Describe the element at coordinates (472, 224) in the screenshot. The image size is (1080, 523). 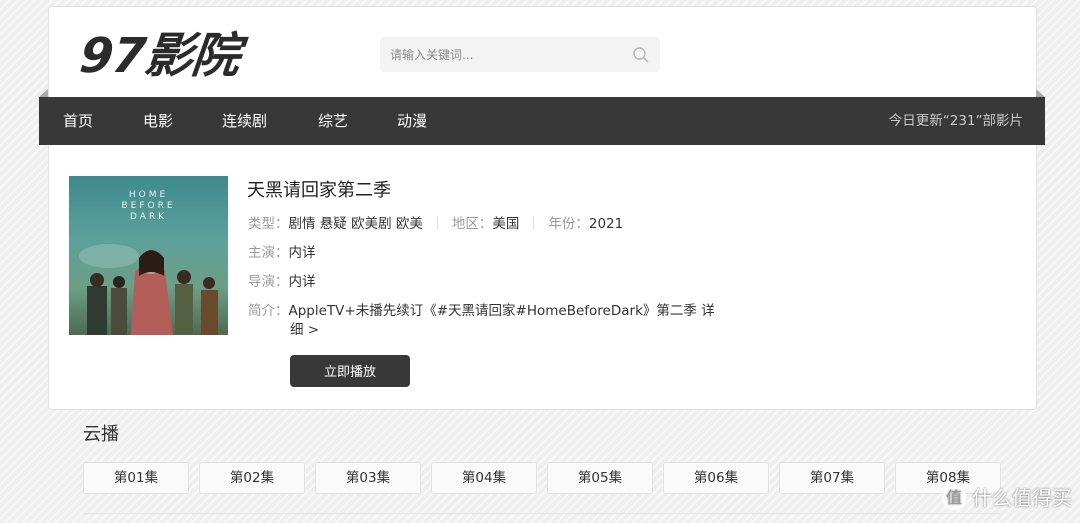
I see `region-label: 地区：` at that location.